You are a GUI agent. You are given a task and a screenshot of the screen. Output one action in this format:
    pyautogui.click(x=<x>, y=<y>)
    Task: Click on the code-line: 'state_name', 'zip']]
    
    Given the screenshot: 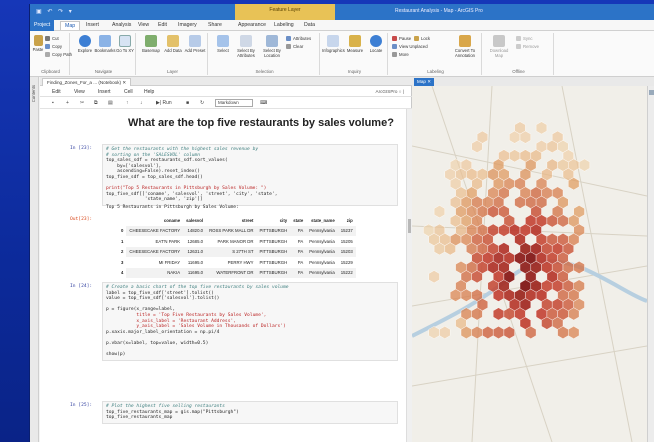 What is the action you would take?
    pyautogui.click(x=154, y=200)
    